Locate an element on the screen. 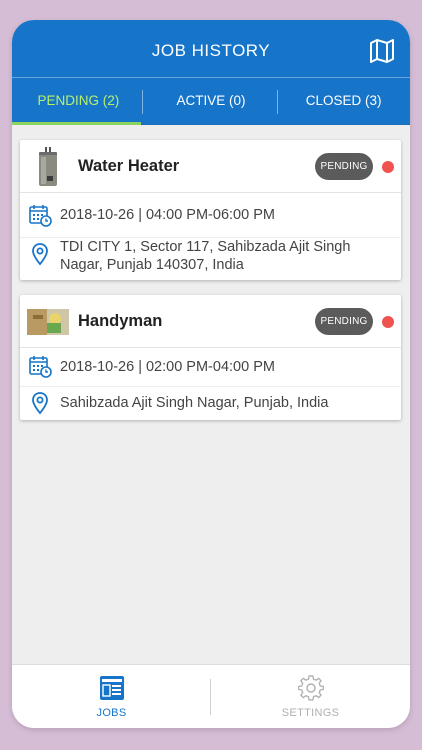 The height and width of the screenshot is (750, 422). tab-bar: PENDING (2) ACTIVE (0) CLOSED (3) is located at coordinates (211, 101).